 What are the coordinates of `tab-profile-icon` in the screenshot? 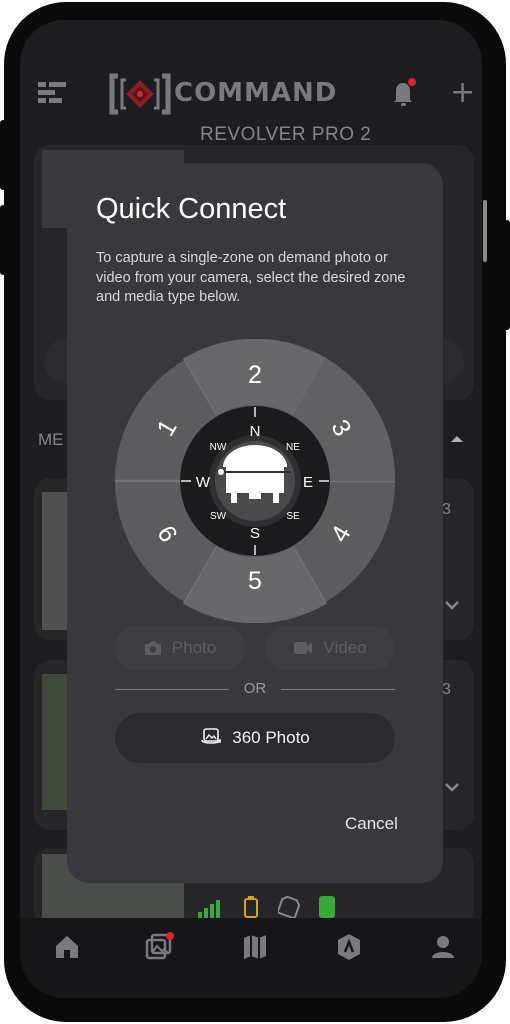 It's located at (443, 947).